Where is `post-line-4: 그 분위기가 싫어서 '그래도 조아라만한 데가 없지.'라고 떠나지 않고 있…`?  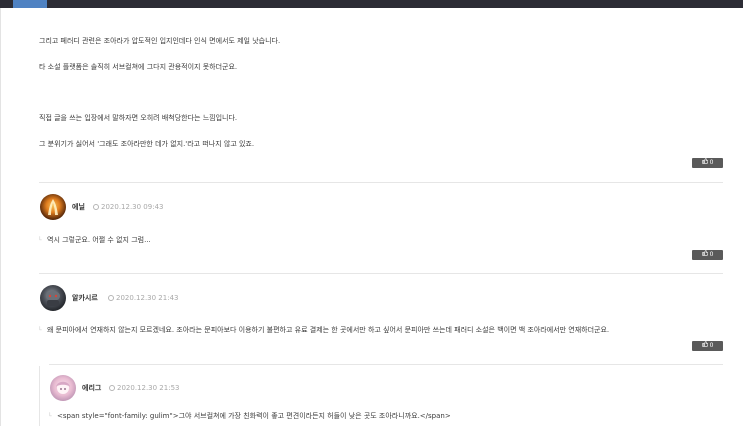
post-line-4: 그 분위기가 싫어서 '그래도 조아라만한 데가 없지.'라고 떠나지 않고 있… is located at coordinates (147, 144).